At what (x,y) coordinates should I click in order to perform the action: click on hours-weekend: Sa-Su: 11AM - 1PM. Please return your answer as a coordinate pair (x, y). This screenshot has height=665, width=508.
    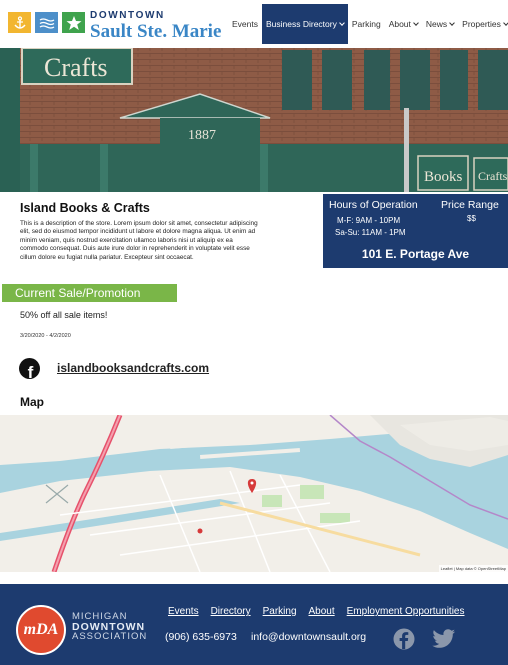
    Looking at the image, I should click on (370, 232).